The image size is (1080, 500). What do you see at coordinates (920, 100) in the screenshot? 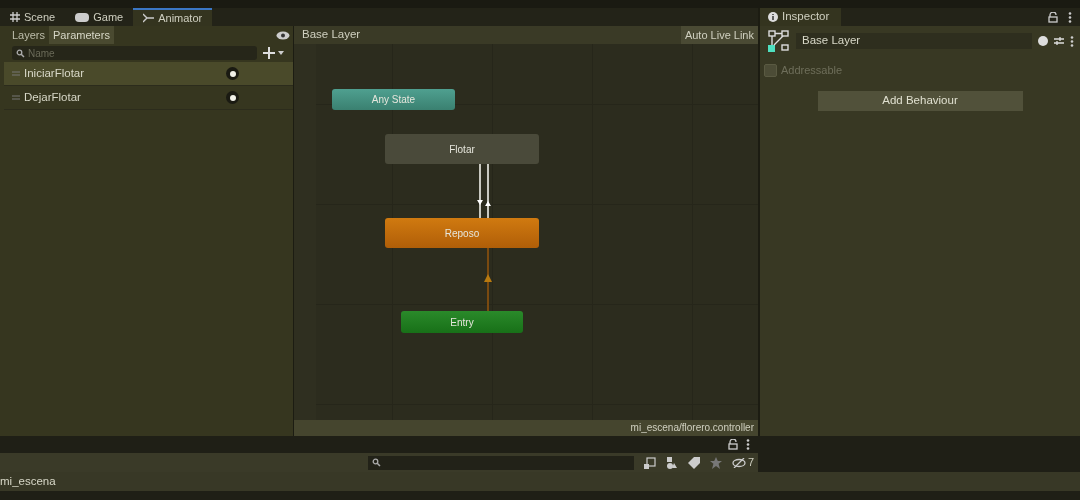
I see `add-behaviour-button: Add Behaviour` at bounding box center [920, 100].